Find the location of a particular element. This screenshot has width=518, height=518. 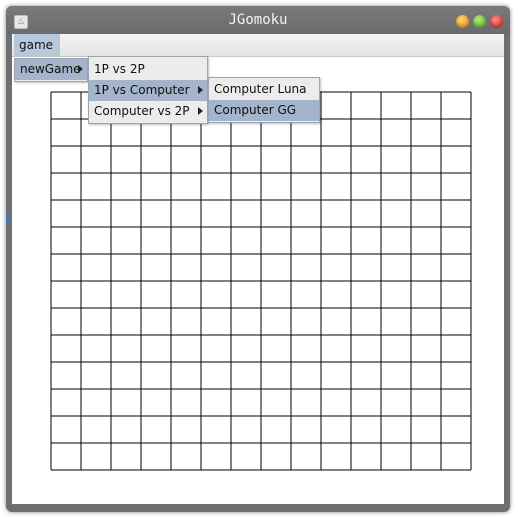

menu-item-newgame-label: newGame is located at coordinates (50, 69).